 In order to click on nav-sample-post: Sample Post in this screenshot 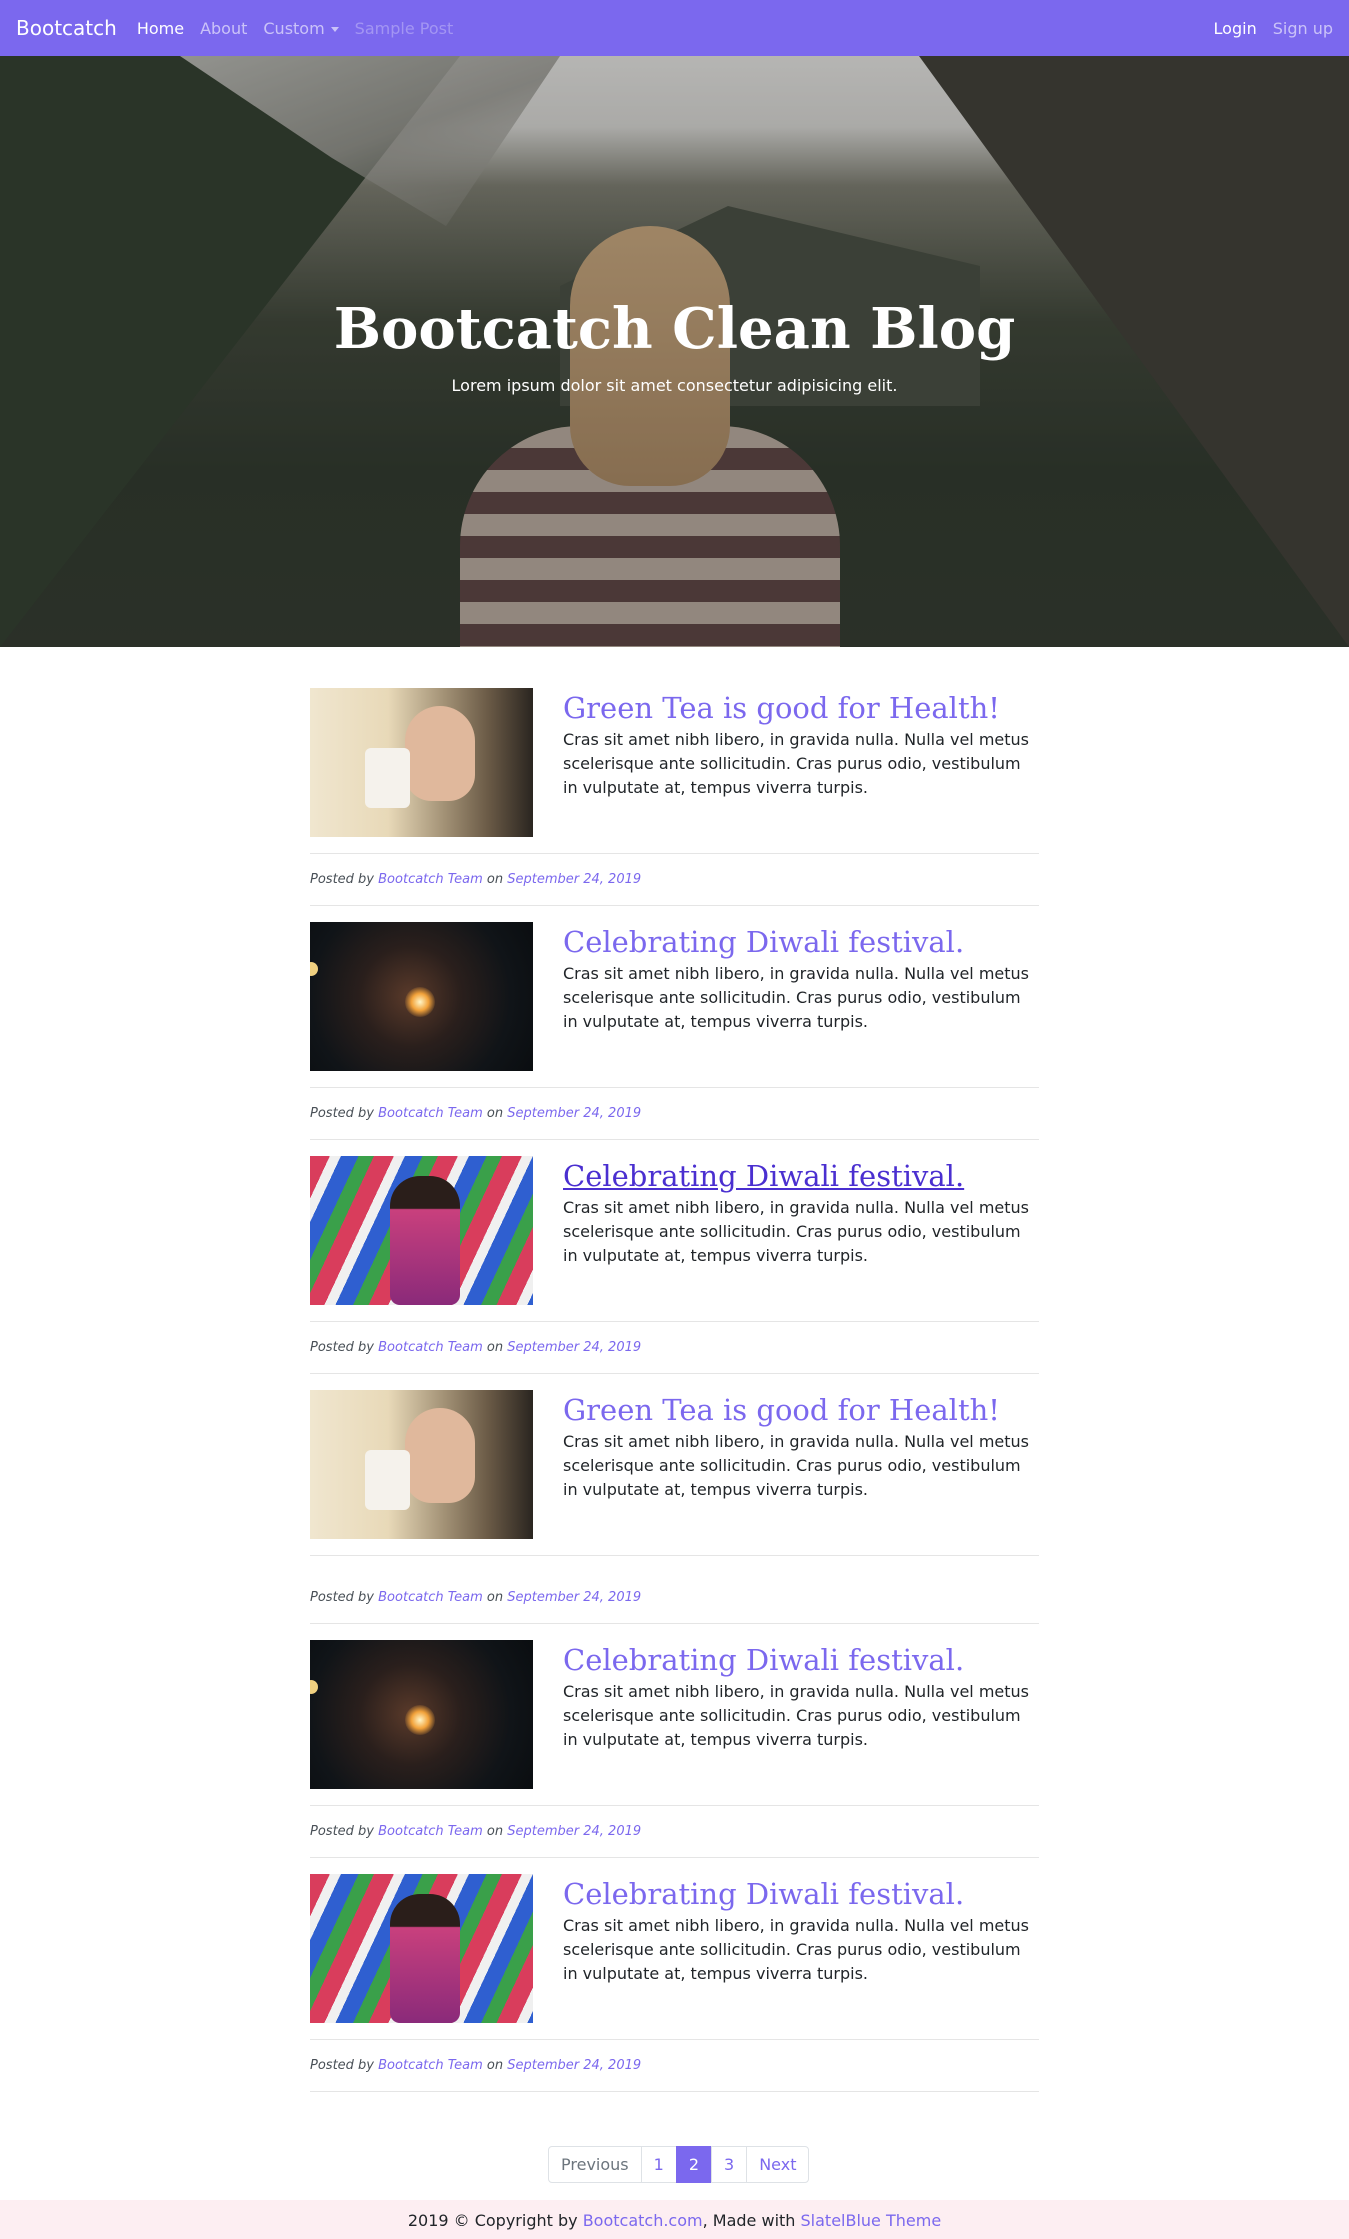, I will do `click(404, 28)`.